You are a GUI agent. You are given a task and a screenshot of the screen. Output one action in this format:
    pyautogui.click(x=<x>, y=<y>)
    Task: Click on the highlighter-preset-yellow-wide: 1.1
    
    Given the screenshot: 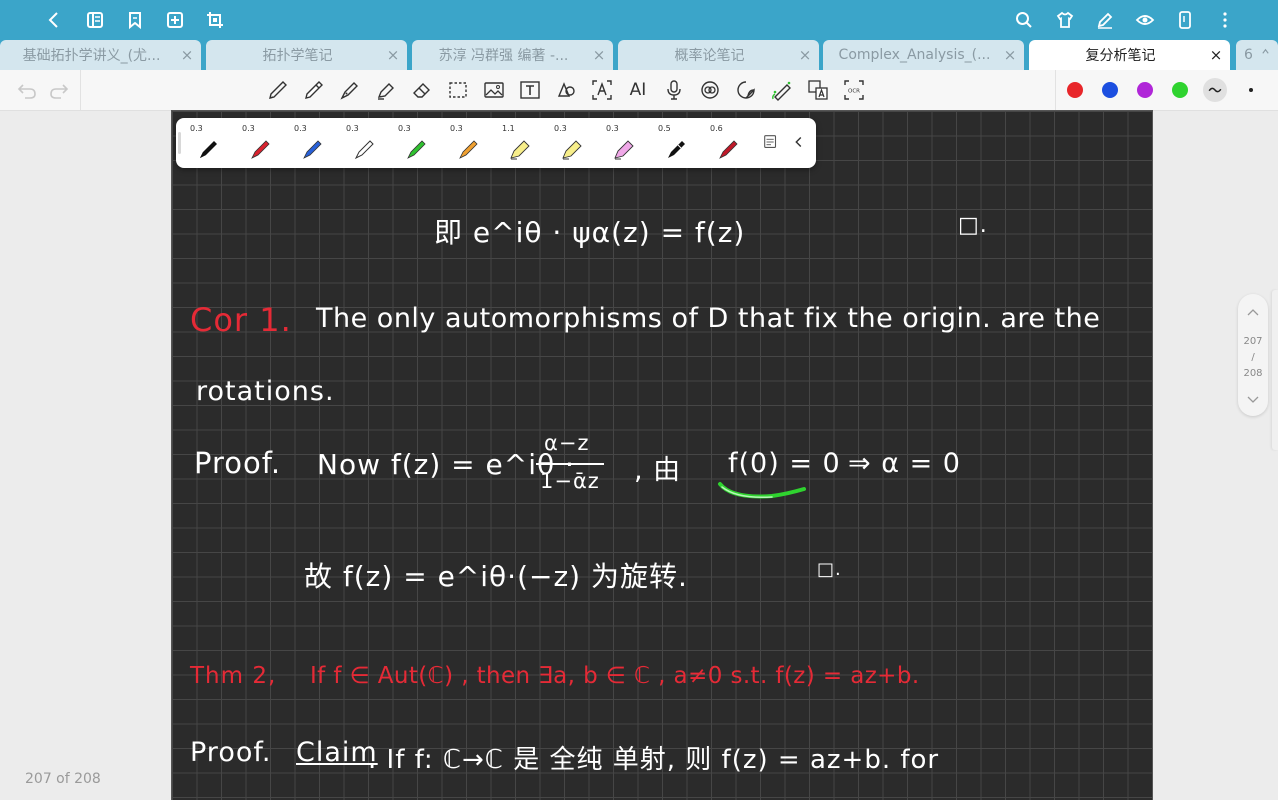 What is the action you would take?
    pyautogui.click(x=519, y=143)
    